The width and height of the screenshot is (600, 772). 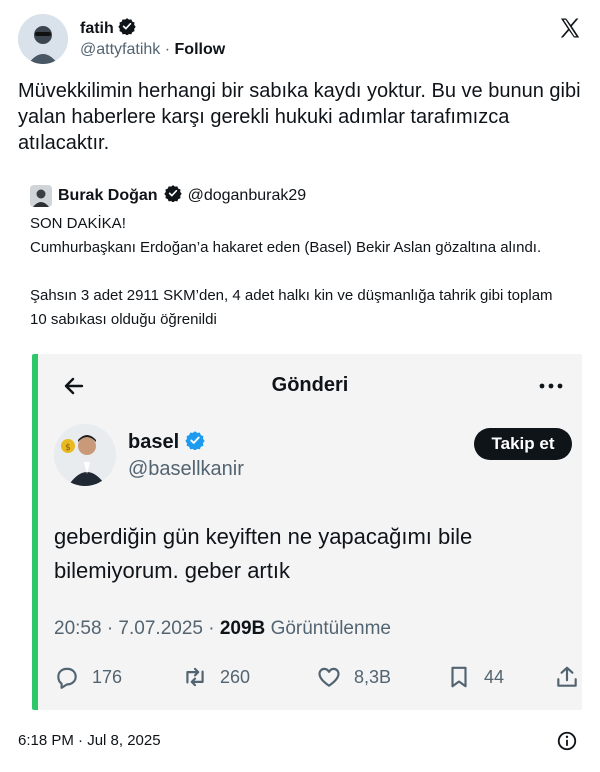 What do you see at coordinates (247, 196) in the screenshot?
I see `quote-author-handle: @doganburak29` at bounding box center [247, 196].